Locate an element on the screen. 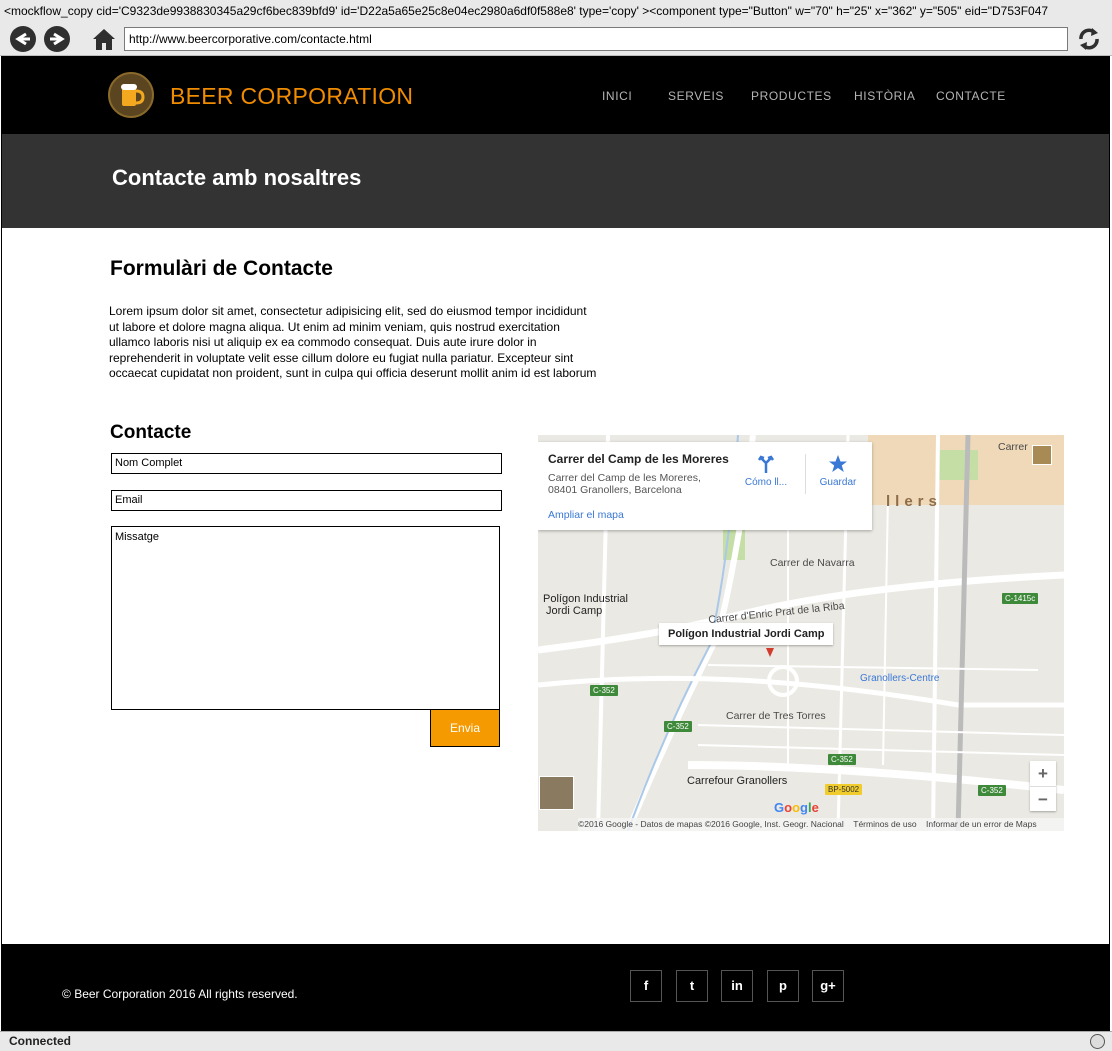 This screenshot has width=1112, height=1051. map-card-address-line2: 08401 Granollers, Barcelona is located at coordinates (615, 490).